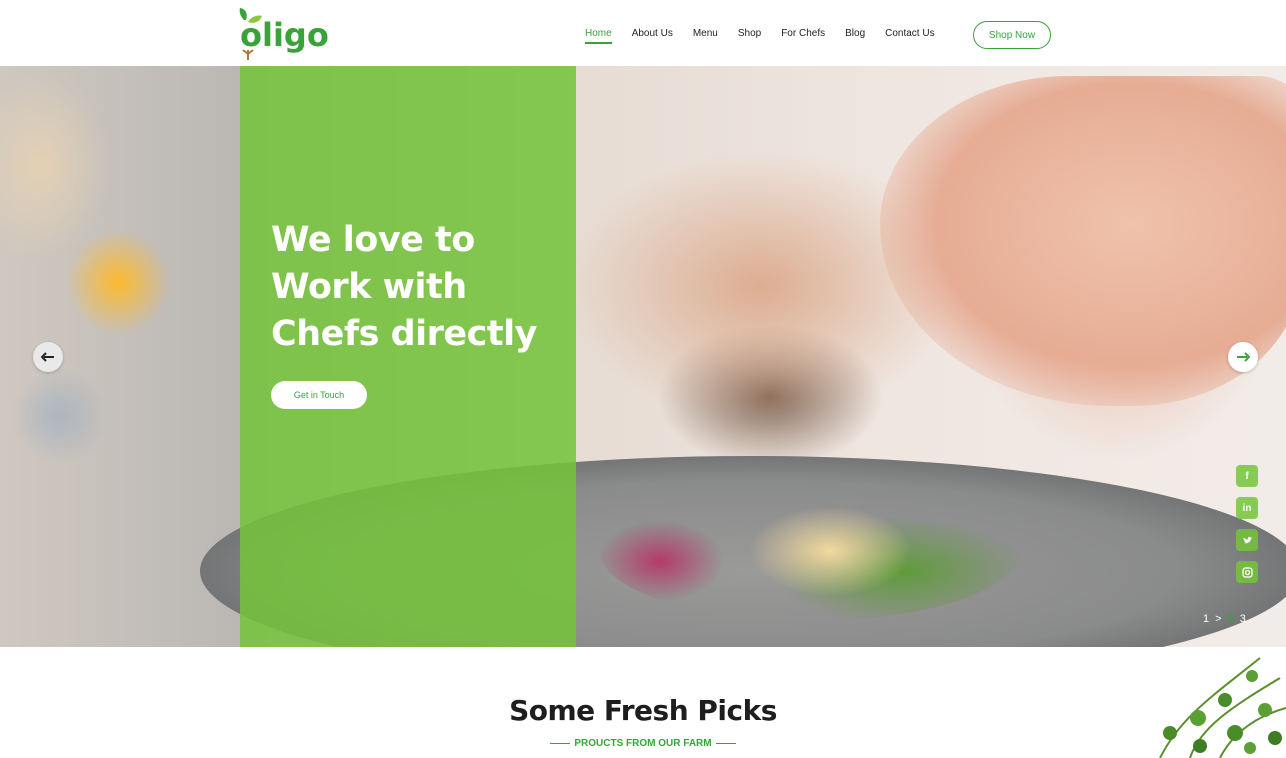  I want to click on logo: oligo, so click(284, 33).